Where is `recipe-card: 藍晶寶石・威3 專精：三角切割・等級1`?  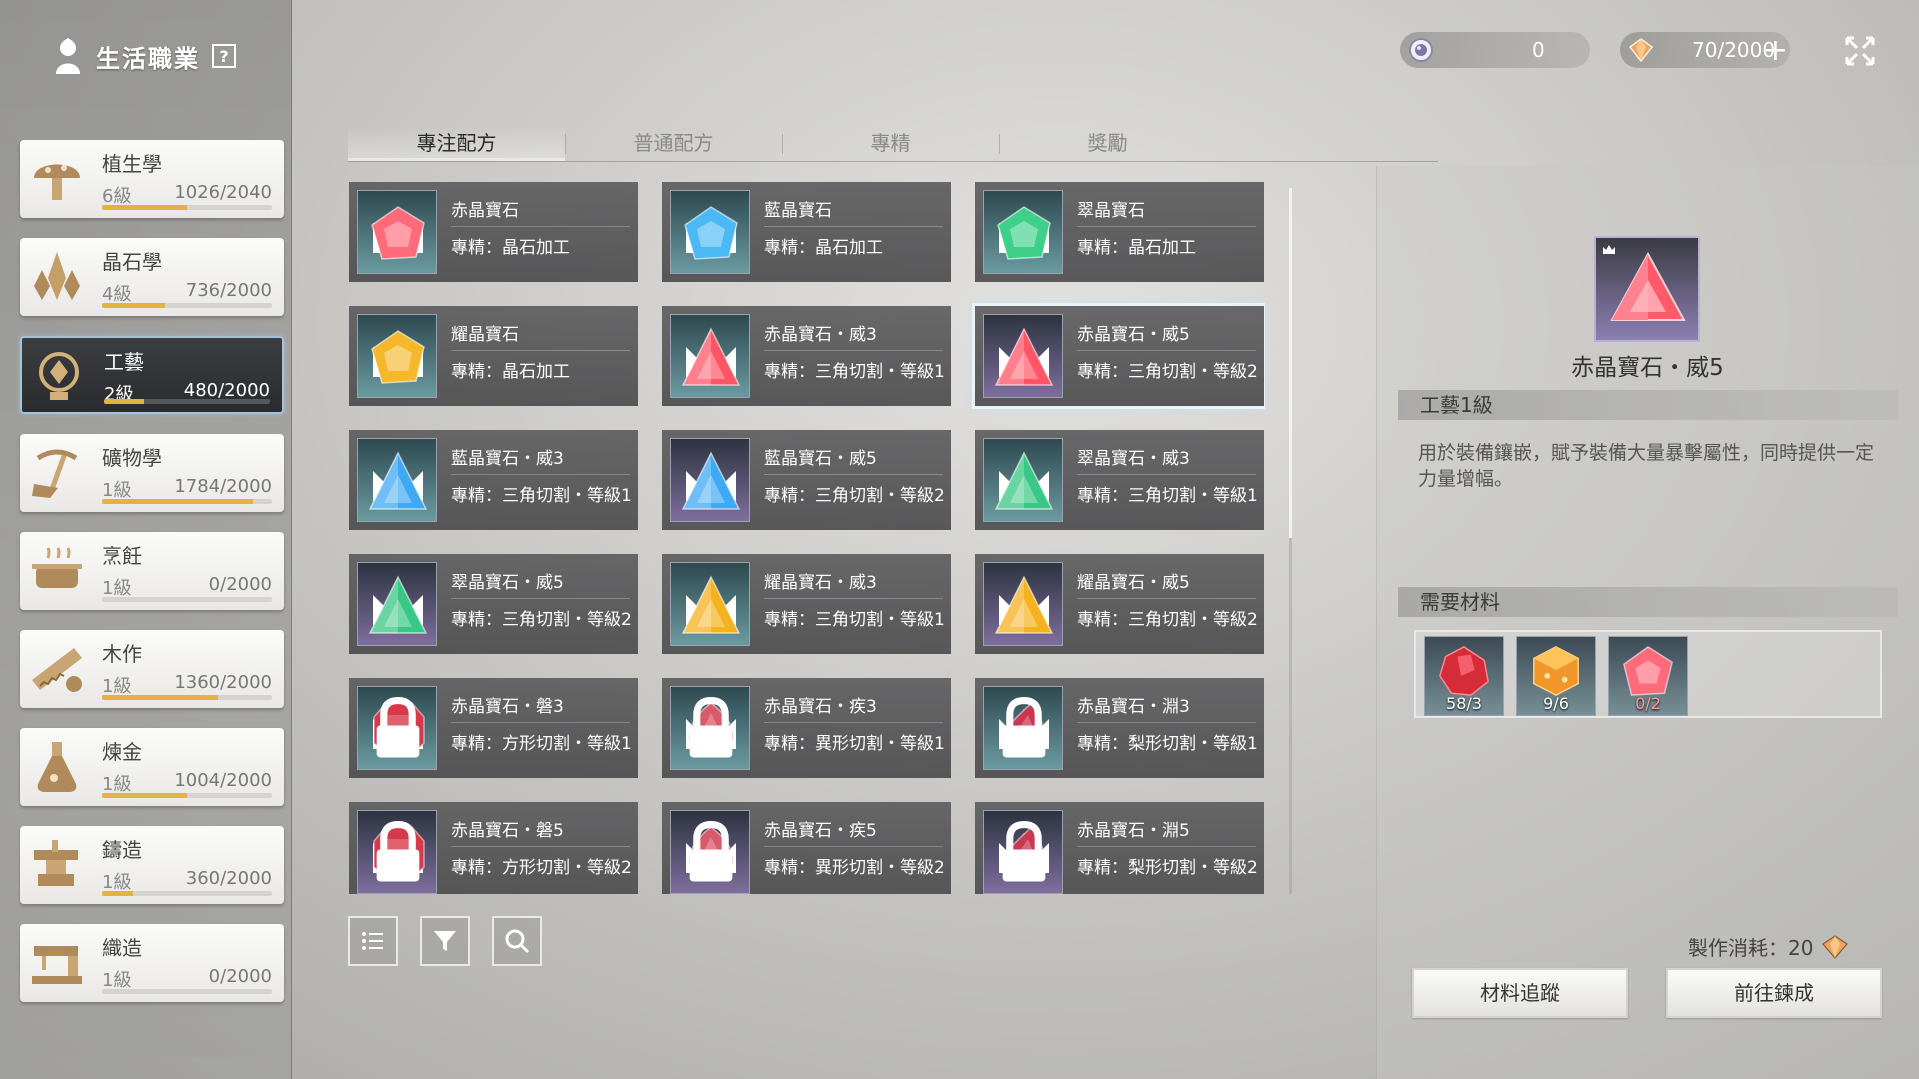
recipe-card: 藍晶寶石・威3 專精：三角切割・等級1 is located at coordinates (493, 480).